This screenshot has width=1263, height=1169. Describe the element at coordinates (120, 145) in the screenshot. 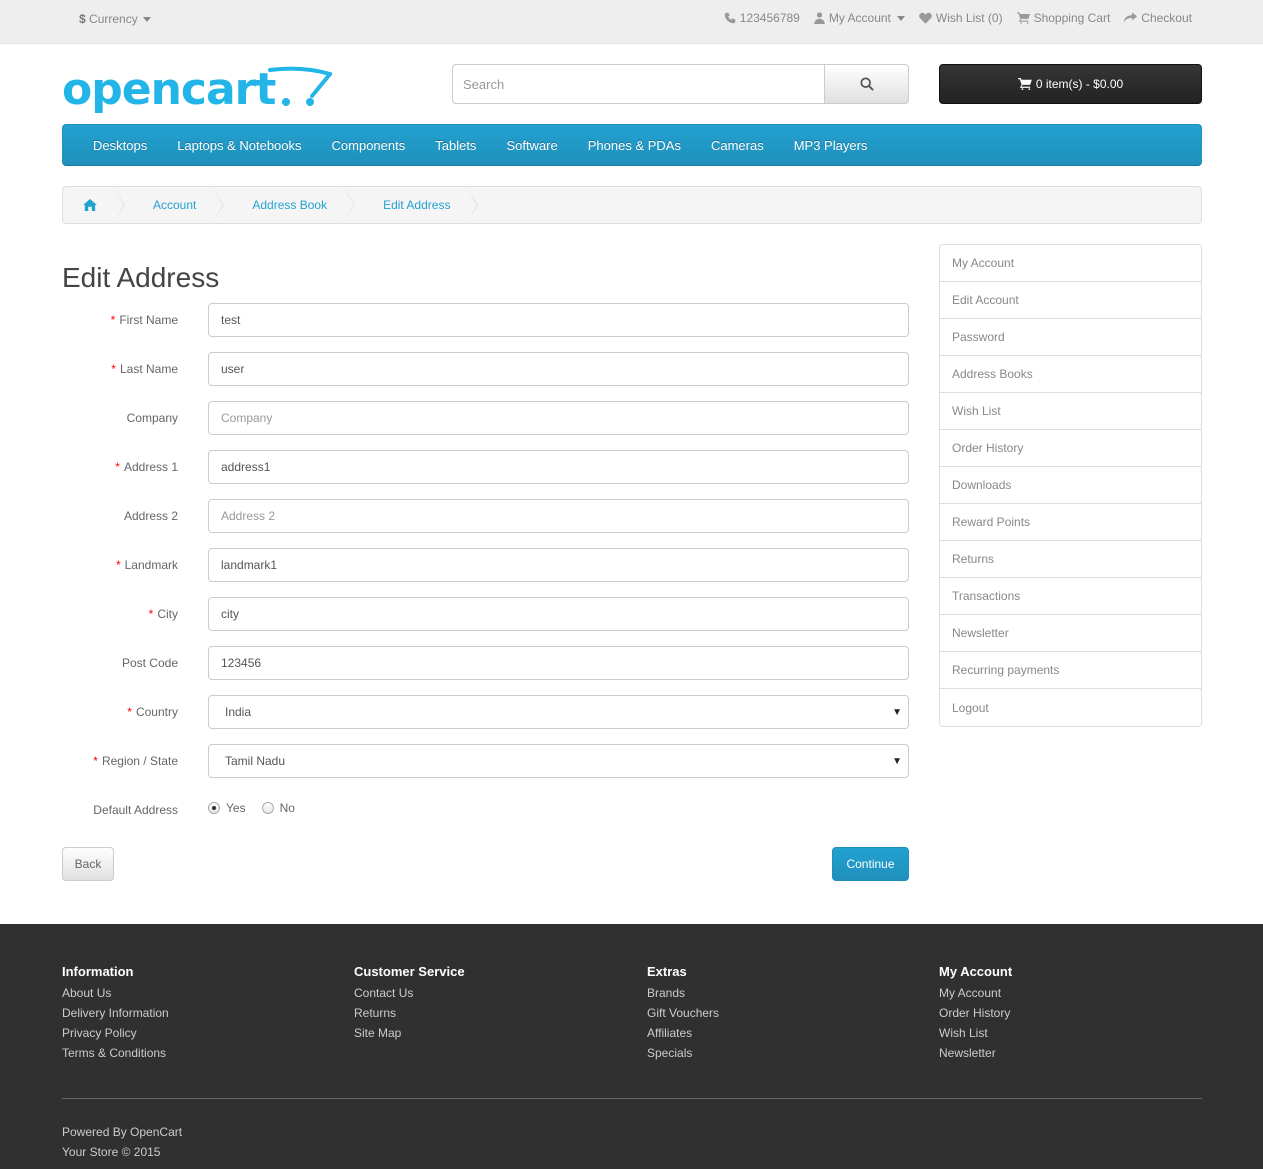

I see `menu-item-desktops: Desktops` at that location.